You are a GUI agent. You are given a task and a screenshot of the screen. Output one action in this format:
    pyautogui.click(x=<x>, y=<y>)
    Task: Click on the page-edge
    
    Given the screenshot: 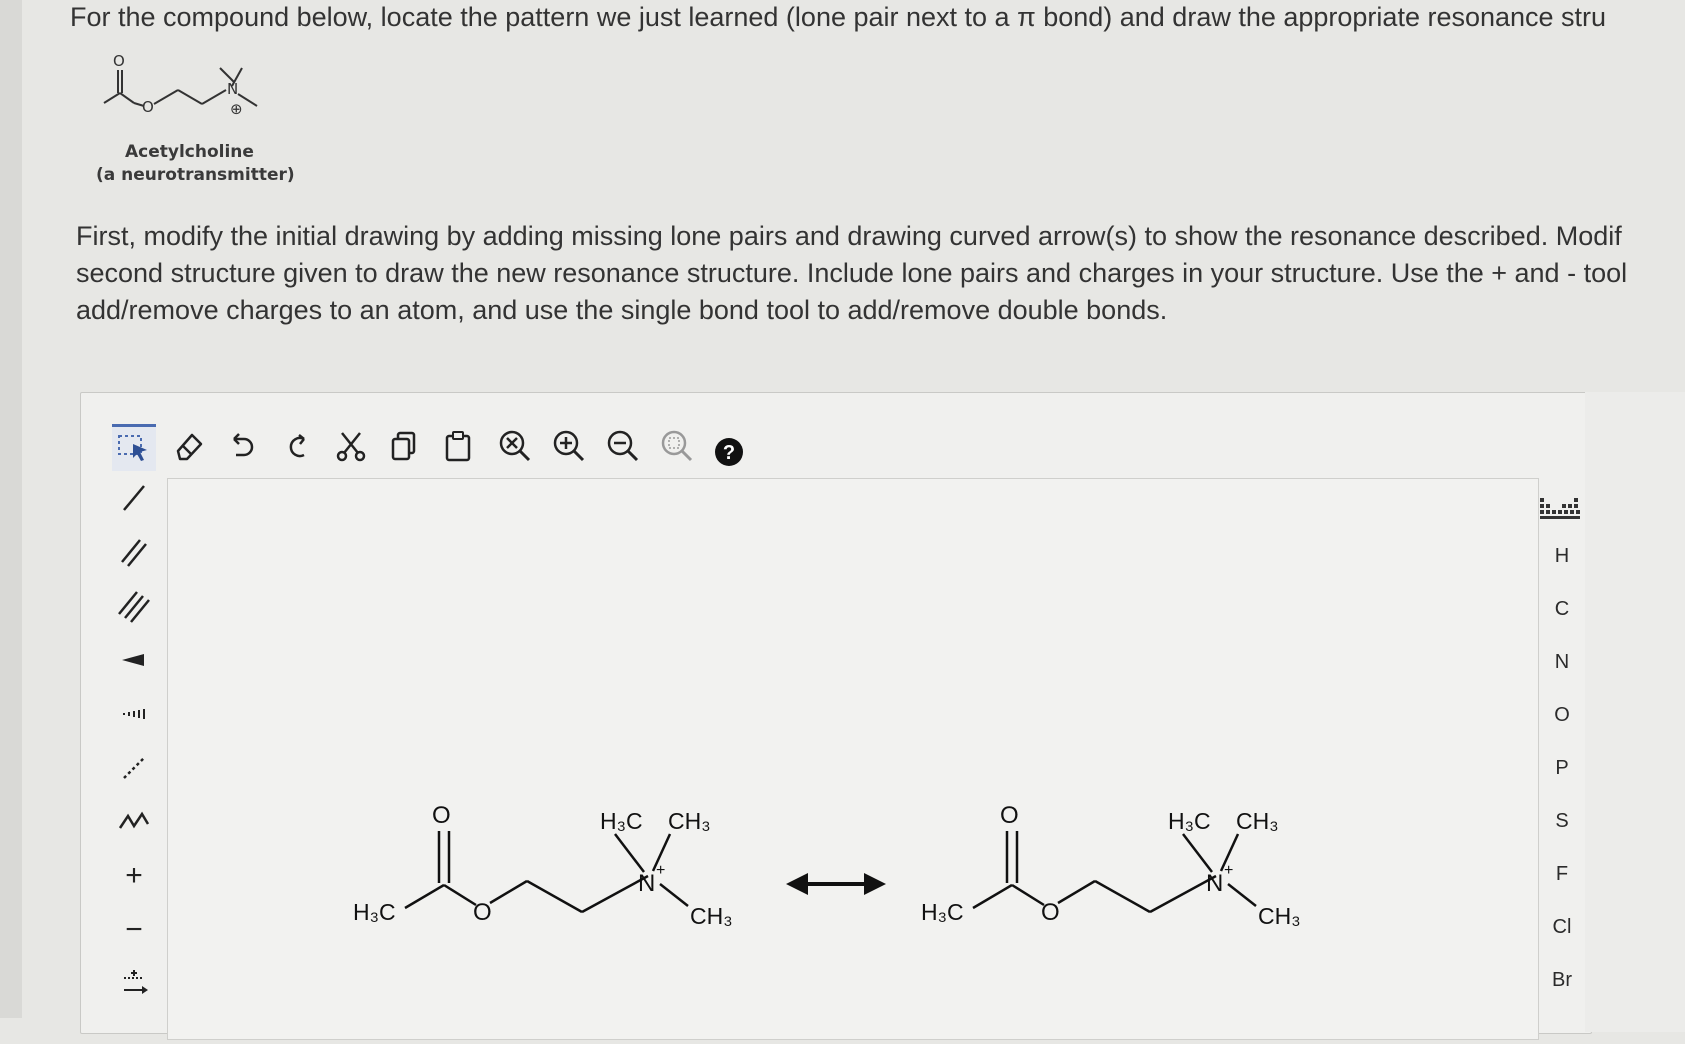 What is the action you would take?
    pyautogui.click(x=11, y=509)
    